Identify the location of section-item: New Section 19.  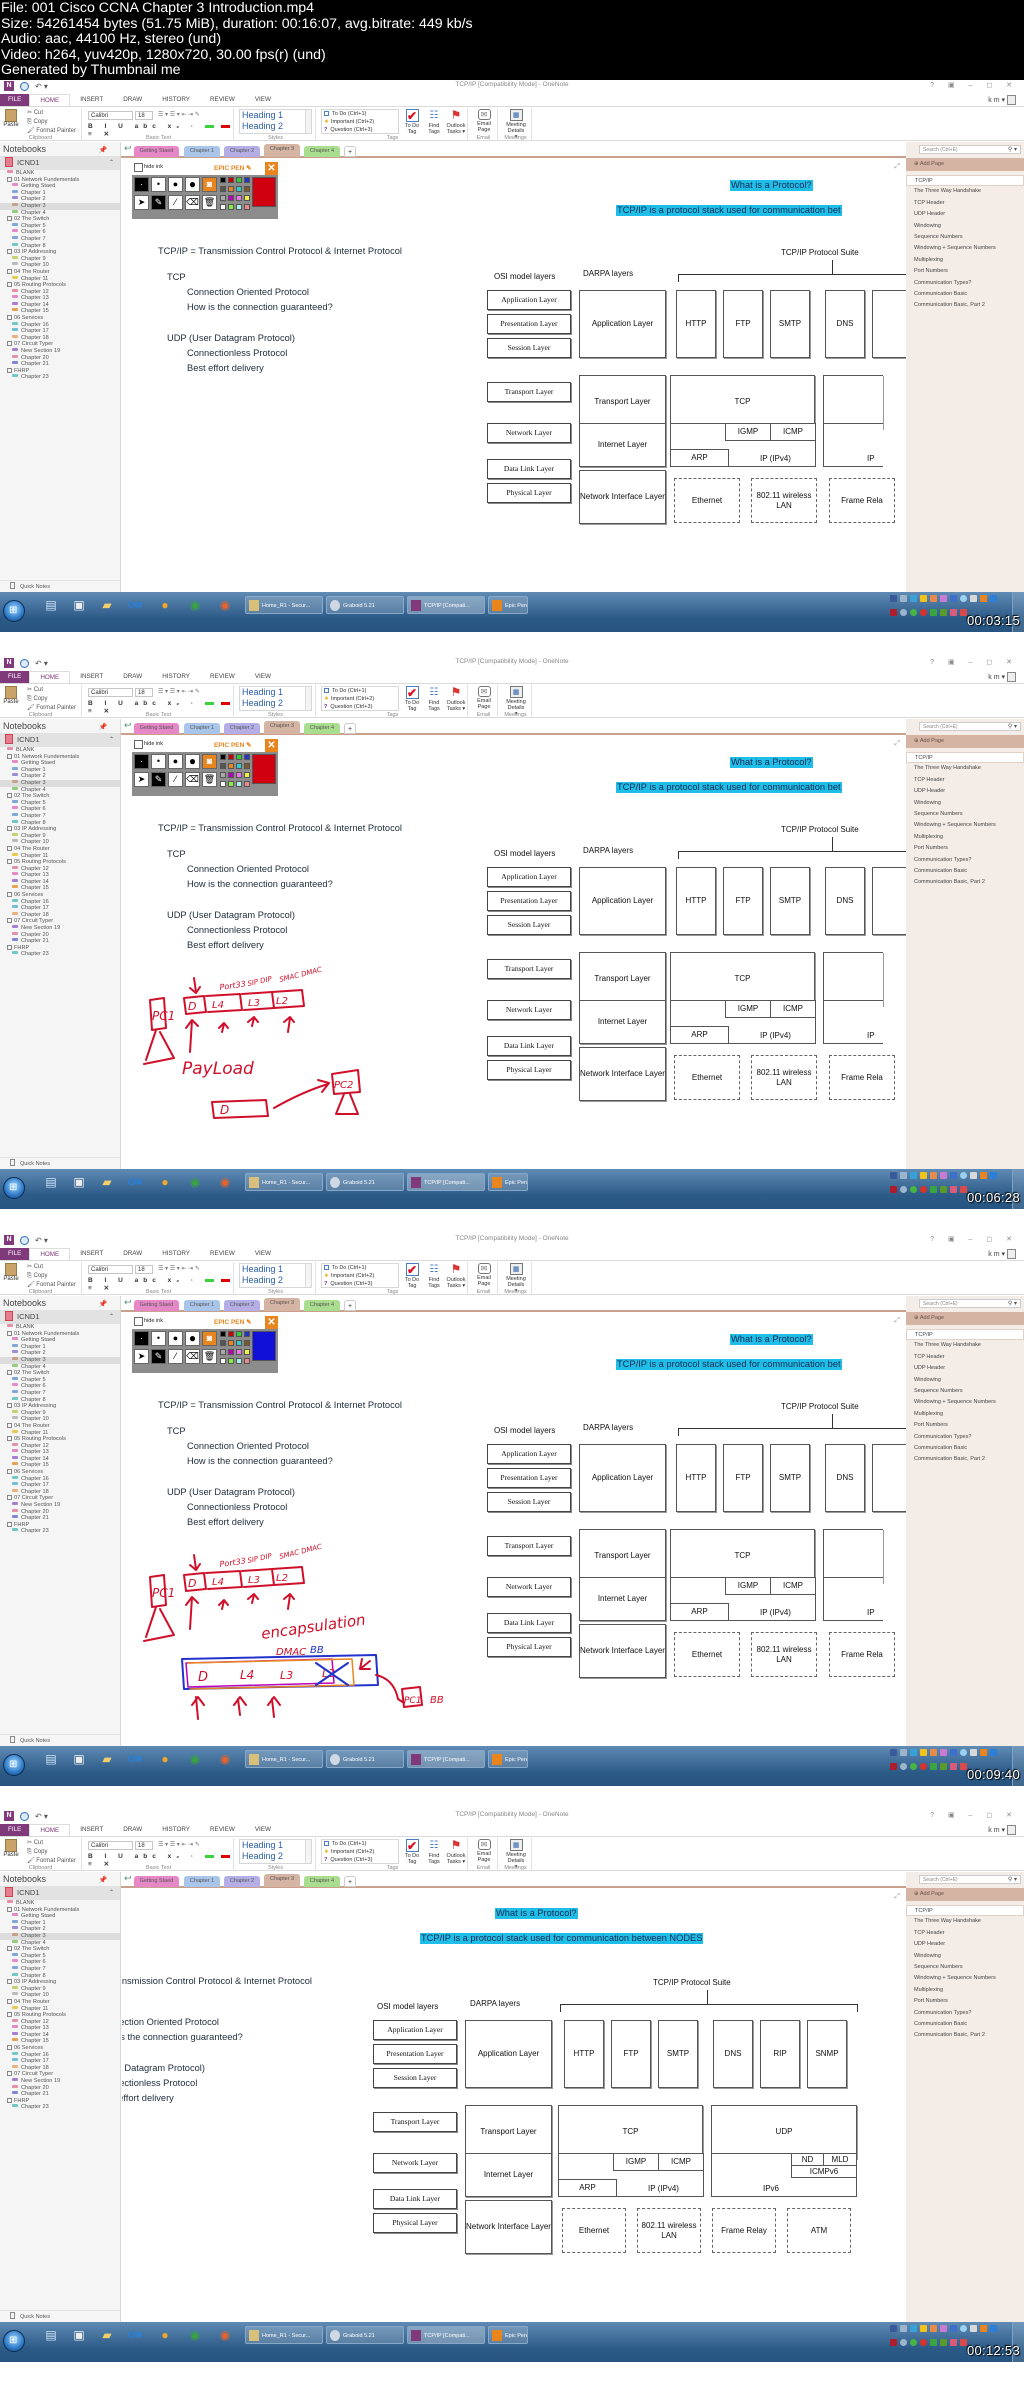
(60, 1505).